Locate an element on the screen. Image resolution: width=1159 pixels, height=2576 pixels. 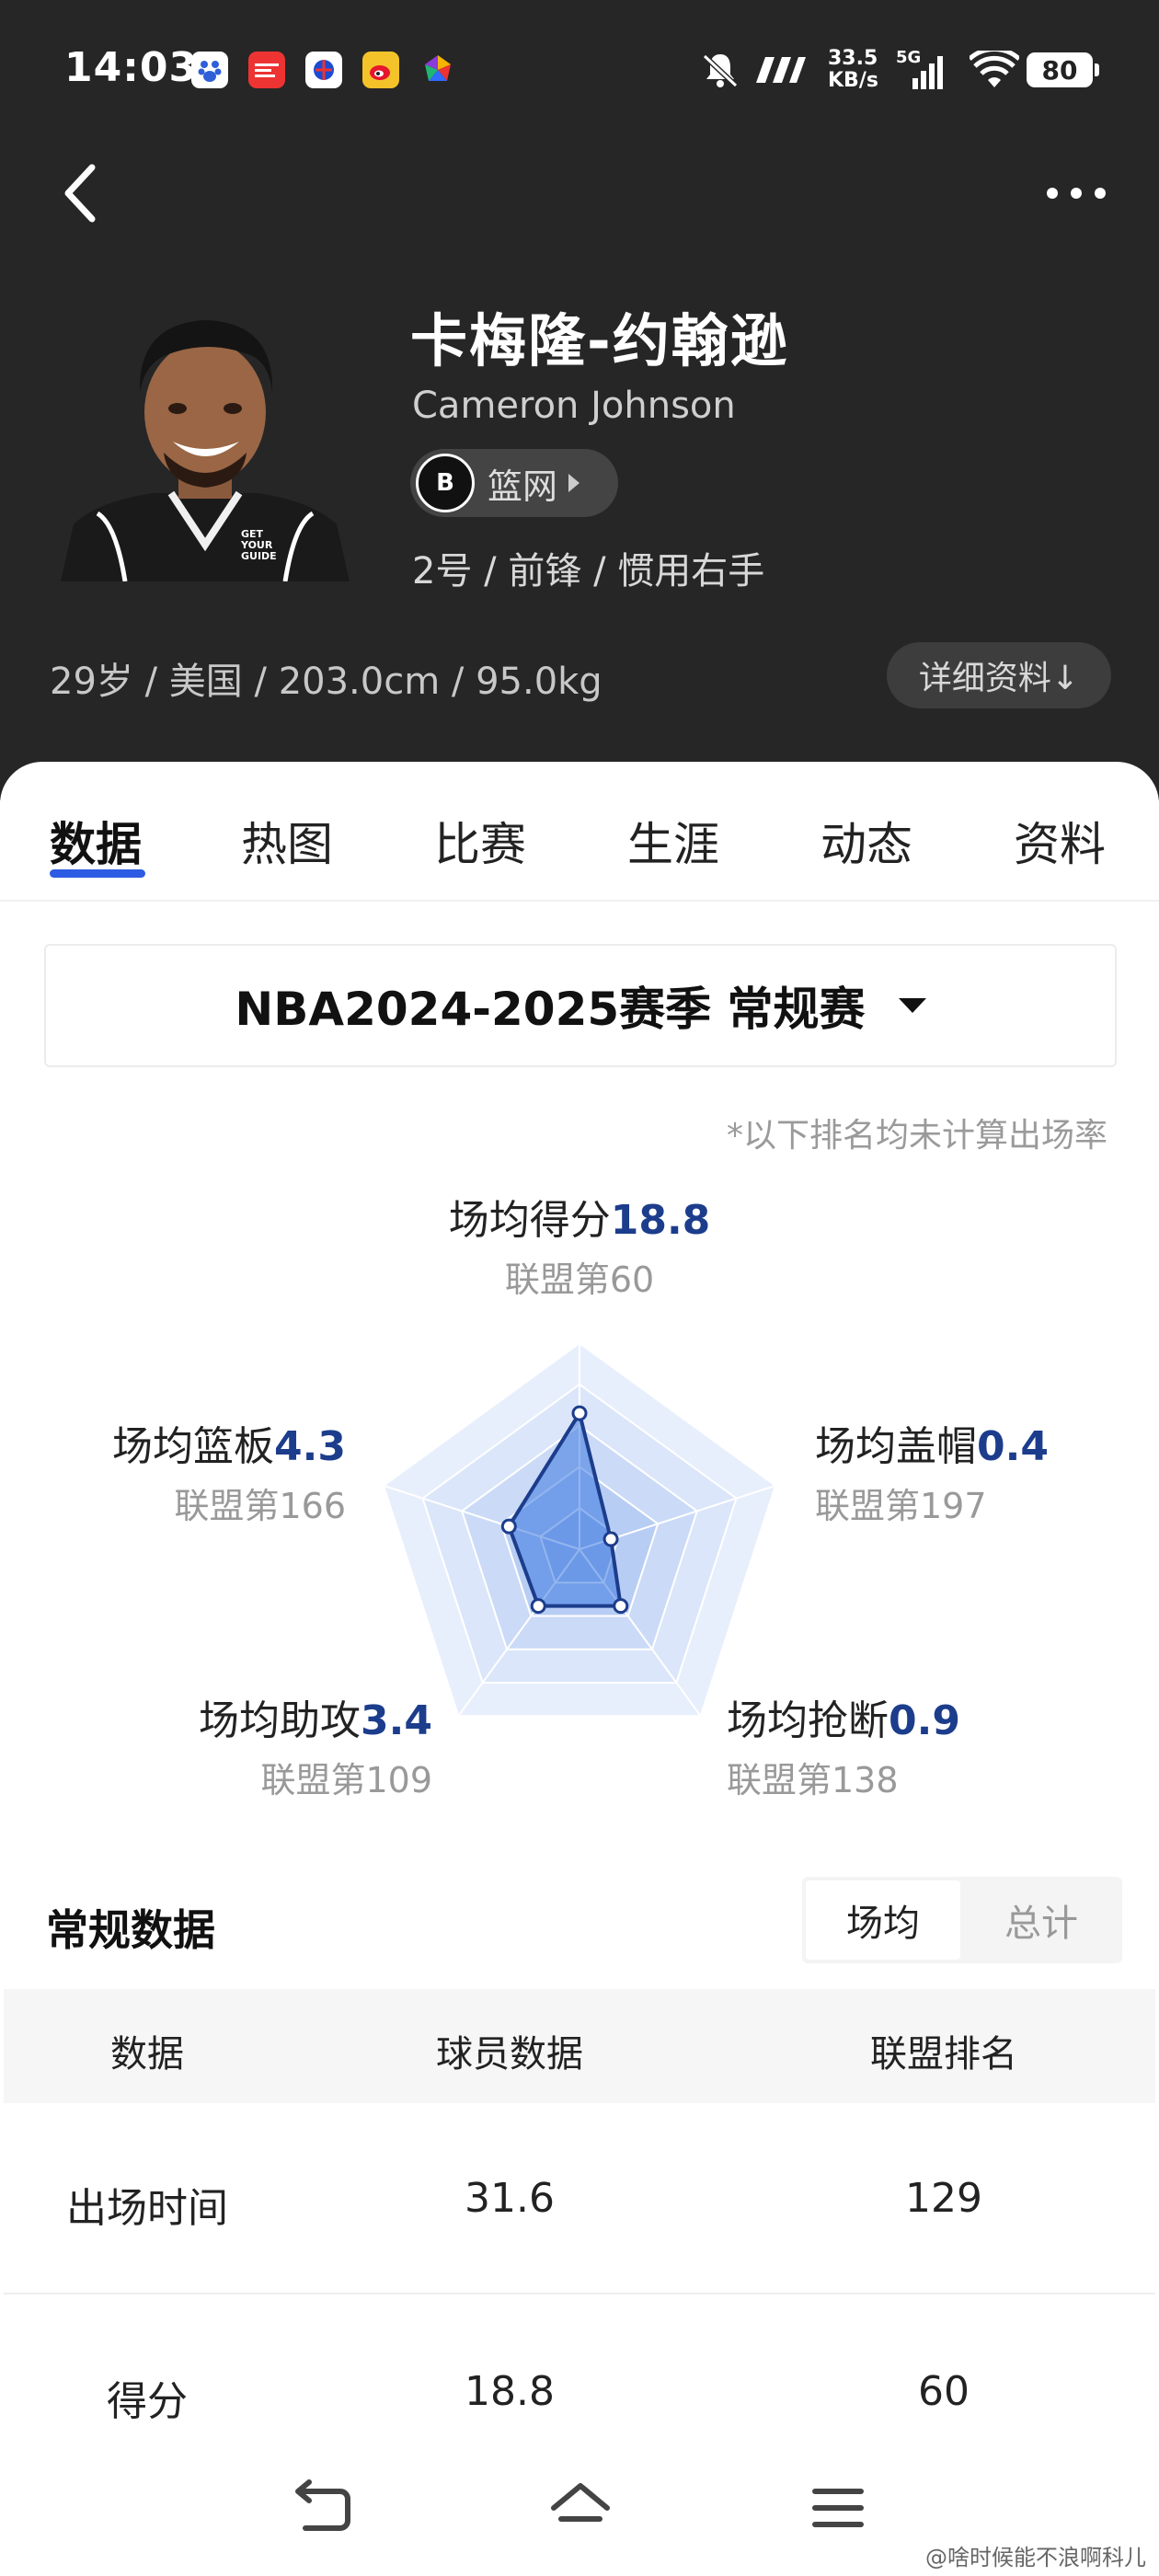
svg-text: GUIDE is located at coordinates (259, 556).